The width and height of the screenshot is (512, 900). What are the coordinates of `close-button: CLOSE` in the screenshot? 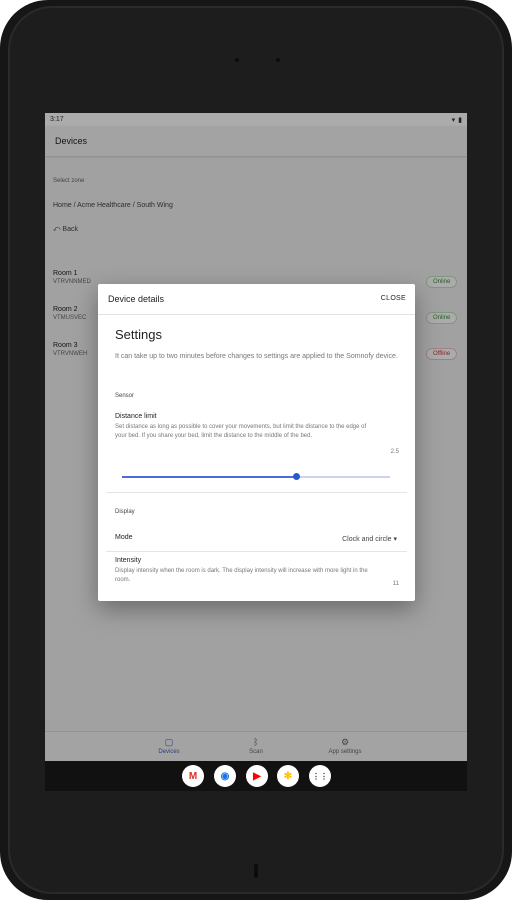 It's located at (393, 298).